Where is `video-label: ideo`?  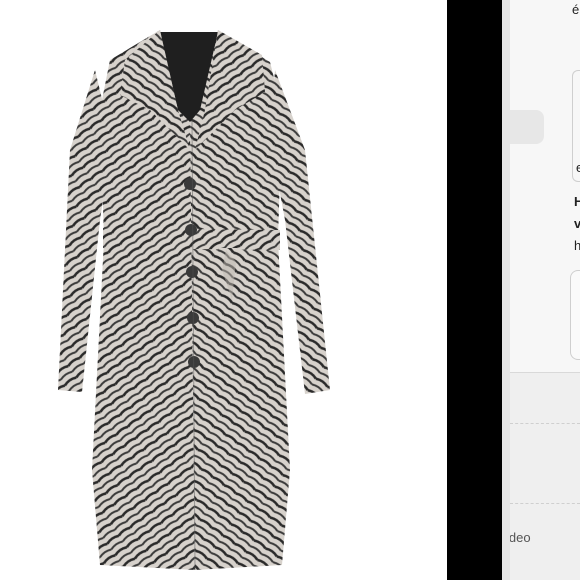
video-label: ideo is located at coordinates (520, 537).